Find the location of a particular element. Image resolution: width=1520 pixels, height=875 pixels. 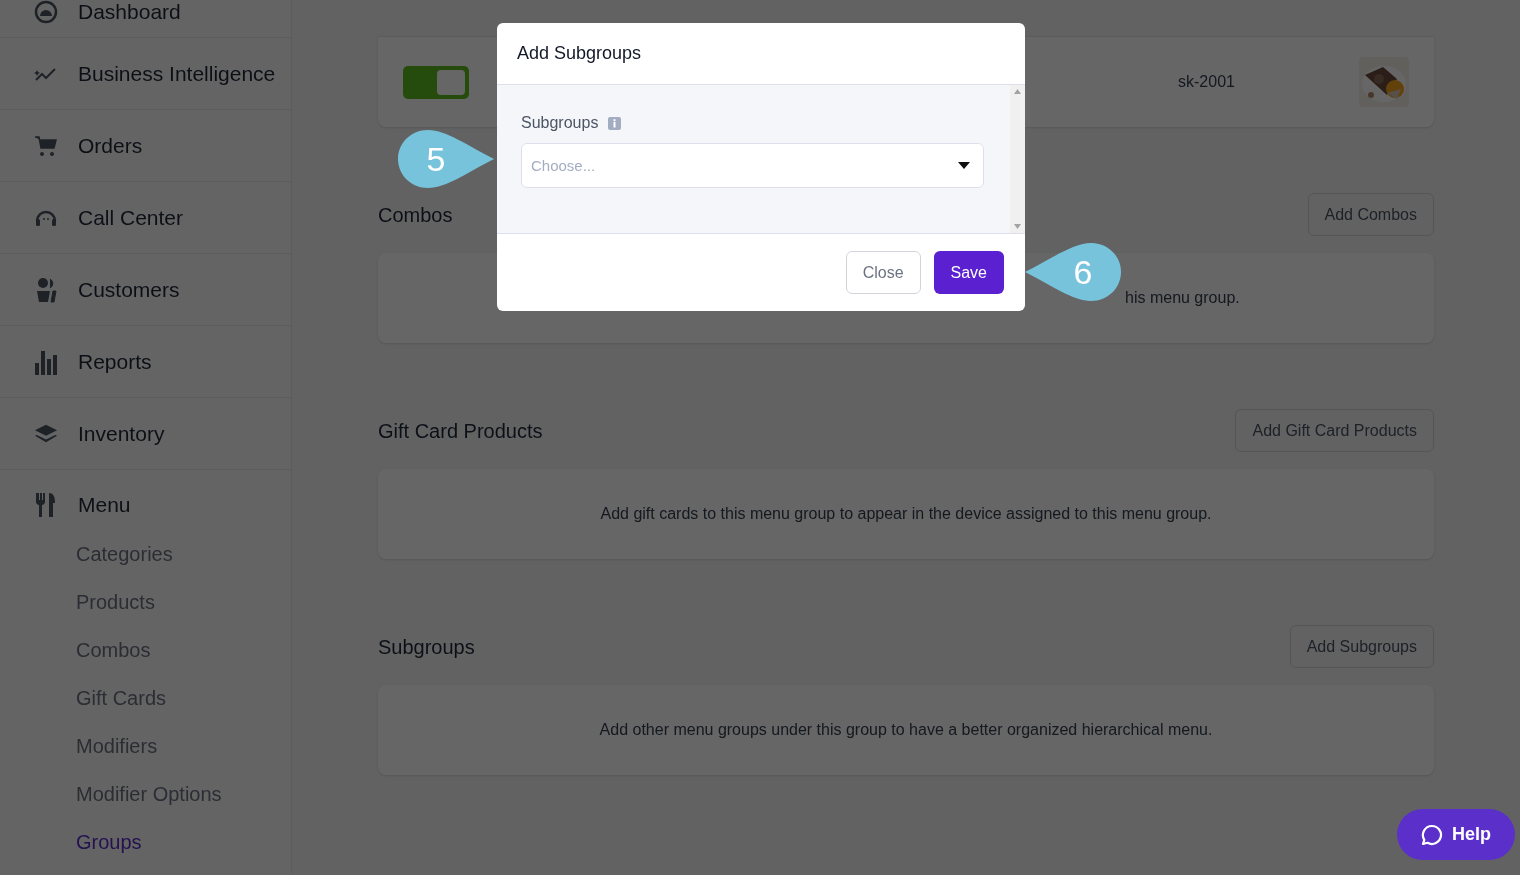

field-label: Subgroups is located at coordinates (560, 123).